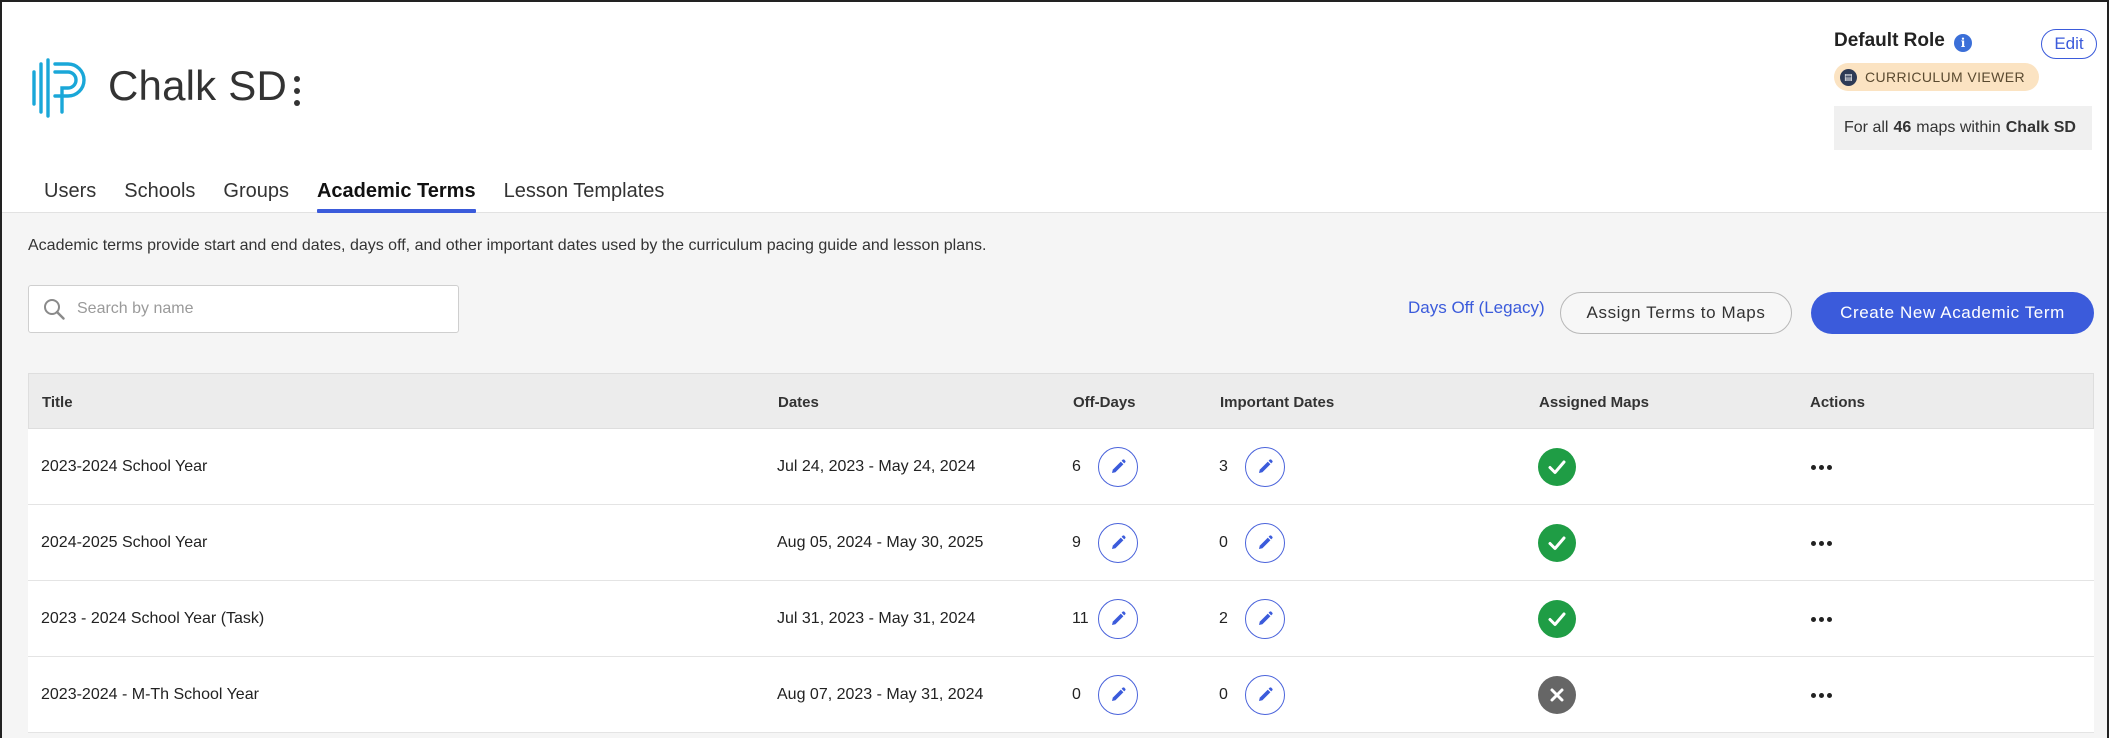  What do you see at coordinates (1076, 542) in the screenshot?
I see `off-days-count: 9` at bounding box center [1076, 542].